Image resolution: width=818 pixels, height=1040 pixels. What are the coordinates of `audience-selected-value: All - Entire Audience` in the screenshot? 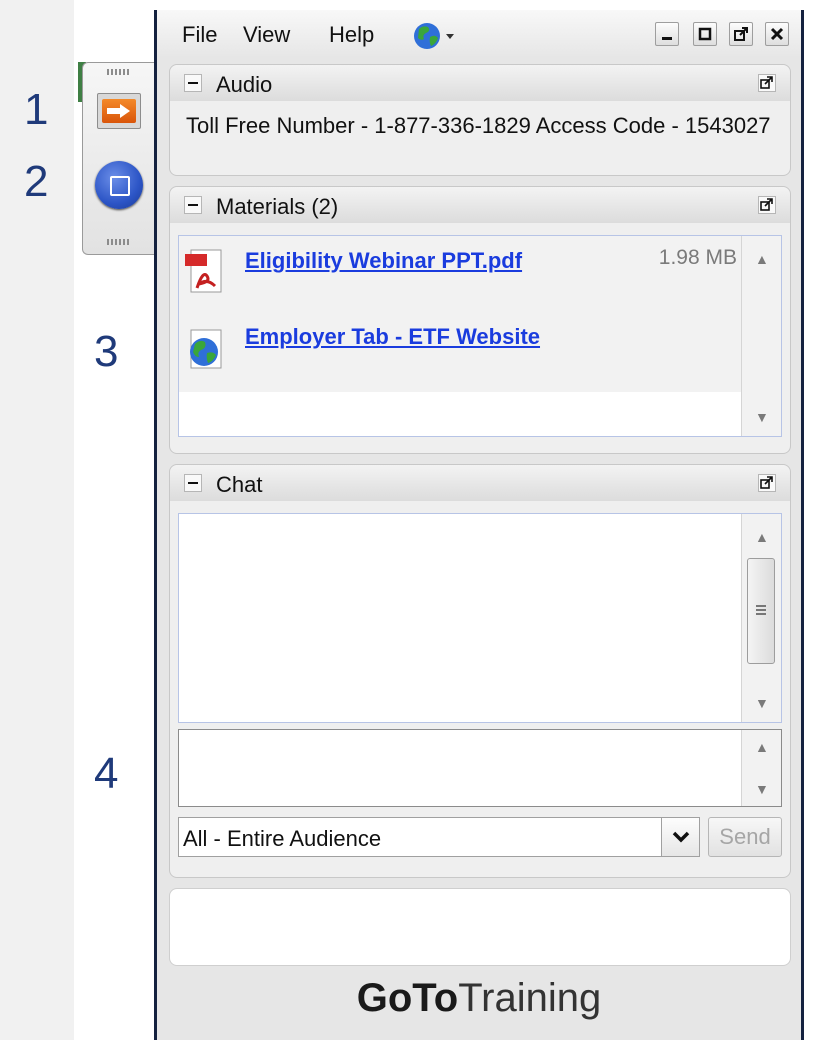 It's located at (282, 838).